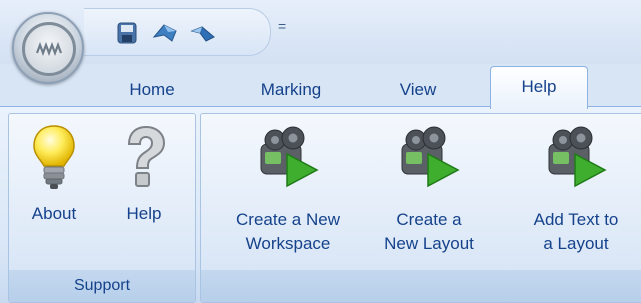 The image size is (641, 303). What do you see at coordinates (146, 156) in the screenshot?
I see `question-mark-icon` at bounding box center [146, 156].